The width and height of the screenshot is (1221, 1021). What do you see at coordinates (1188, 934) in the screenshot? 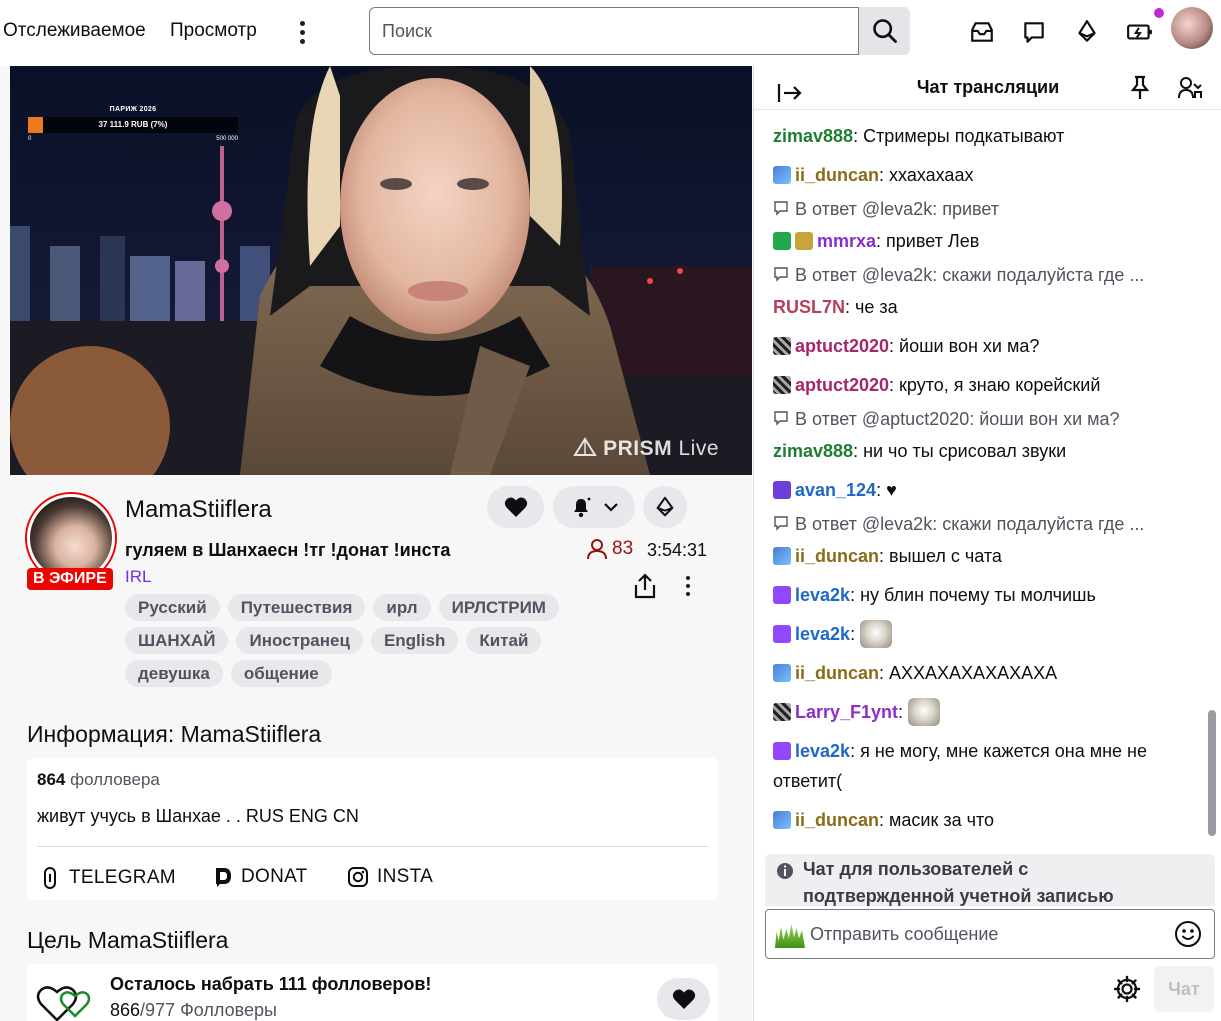
I see `emote-picker-icon` at bounding box center [1188, 934].